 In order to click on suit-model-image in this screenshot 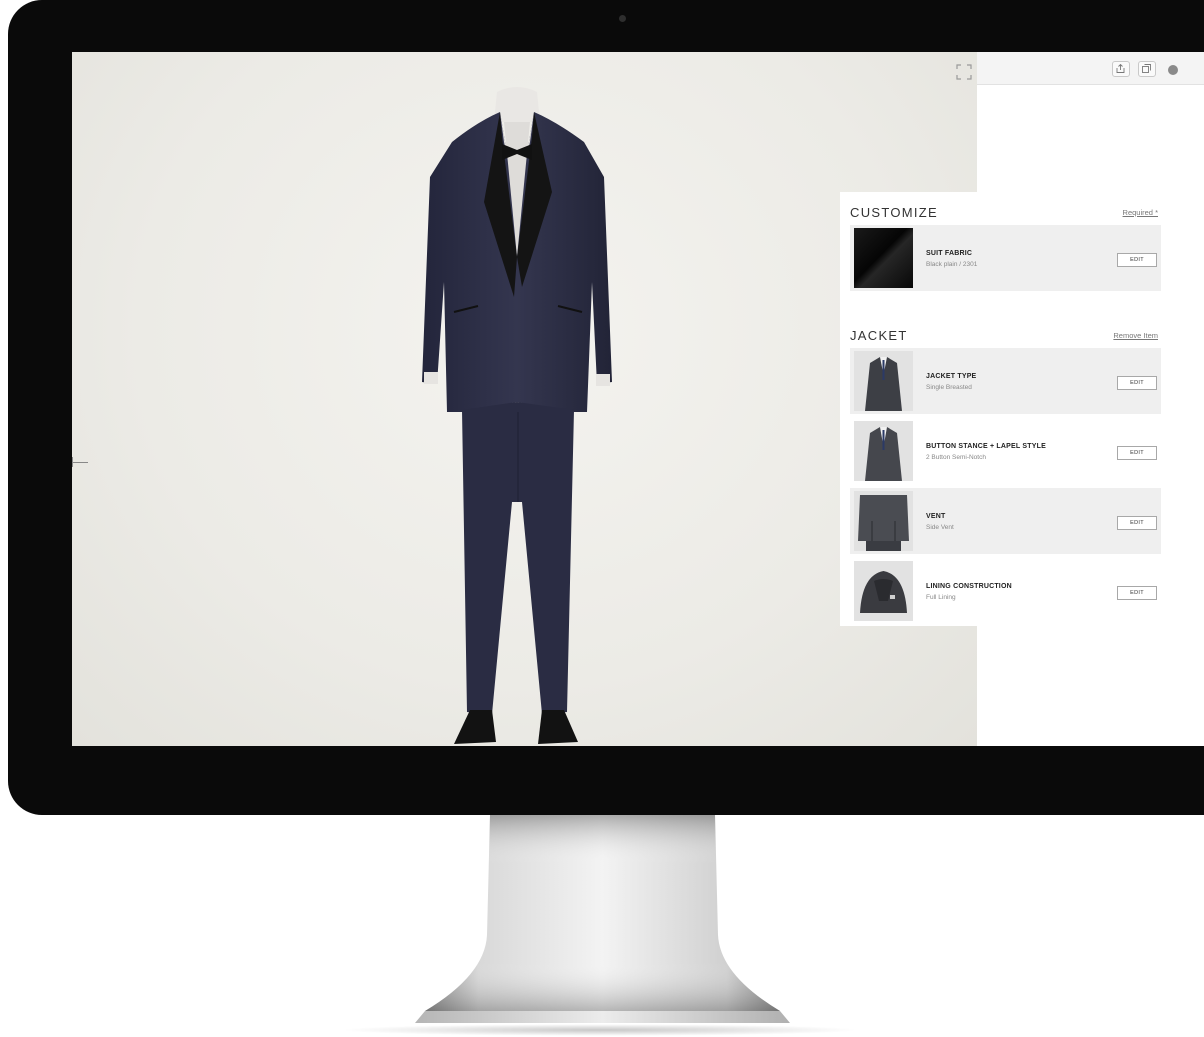, I will do `click(517, 415)`.